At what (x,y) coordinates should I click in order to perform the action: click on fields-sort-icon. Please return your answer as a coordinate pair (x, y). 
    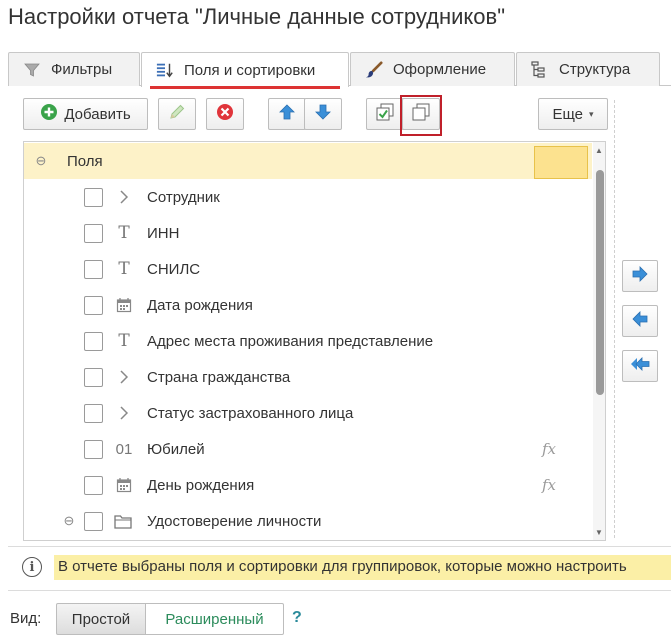
    Looking at the image, I should click on (165, 70).